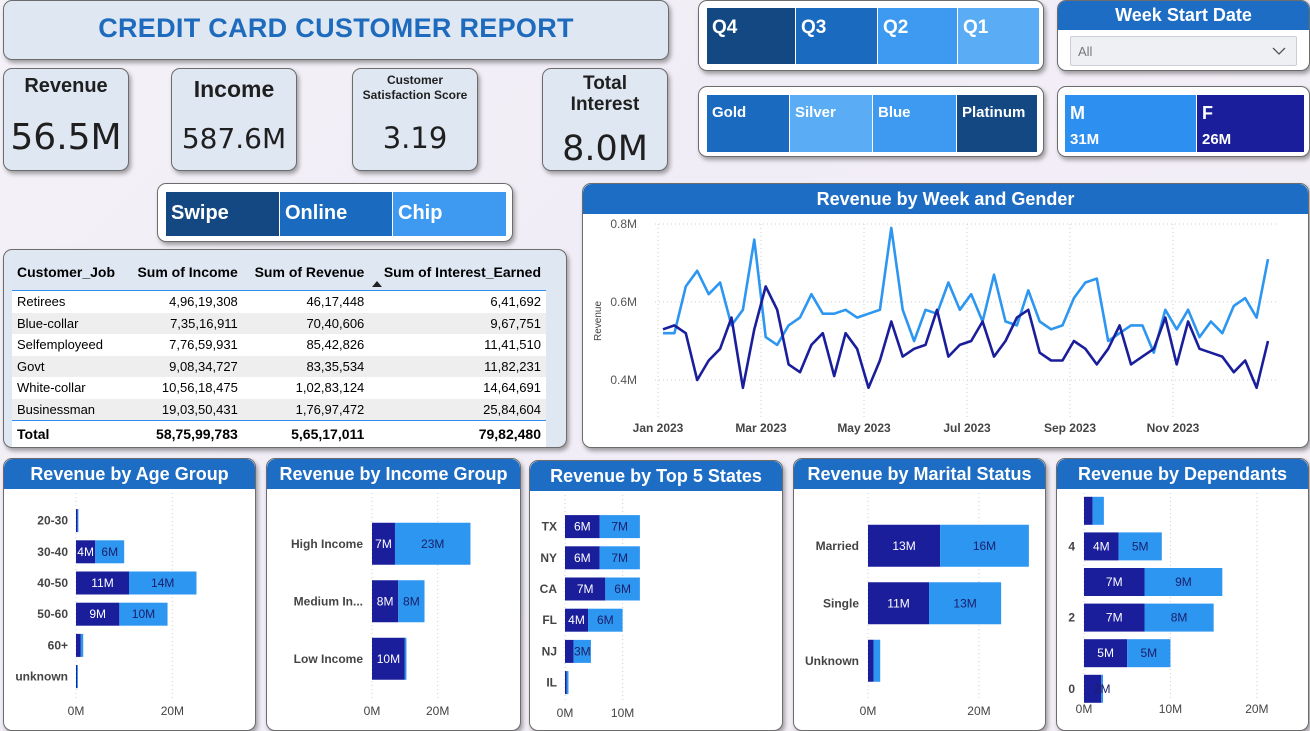 The height and width of the screenshot is (731, 1310). I want to click on transaction-slicer-card: Swipe Online Chip, so click(335, 212).